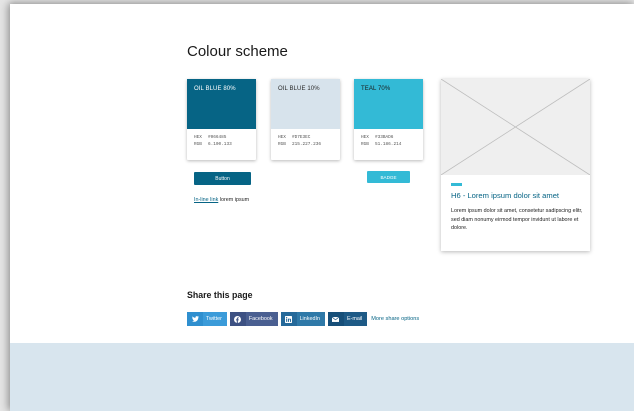  I want to click on swatch-codes: HEX #D7E3EC RGB 215.227.236, so click(305, 138).